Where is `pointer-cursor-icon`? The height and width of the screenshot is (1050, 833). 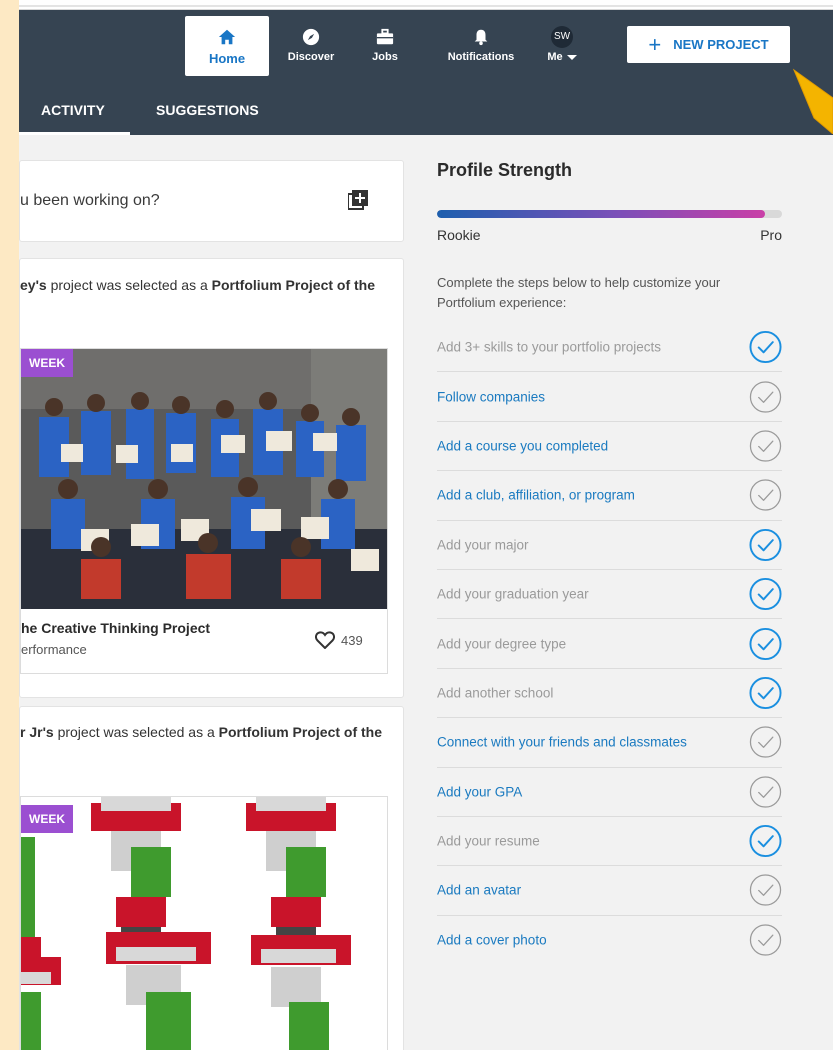 pointer-cursor-icon is located at coordinates (812, 101).